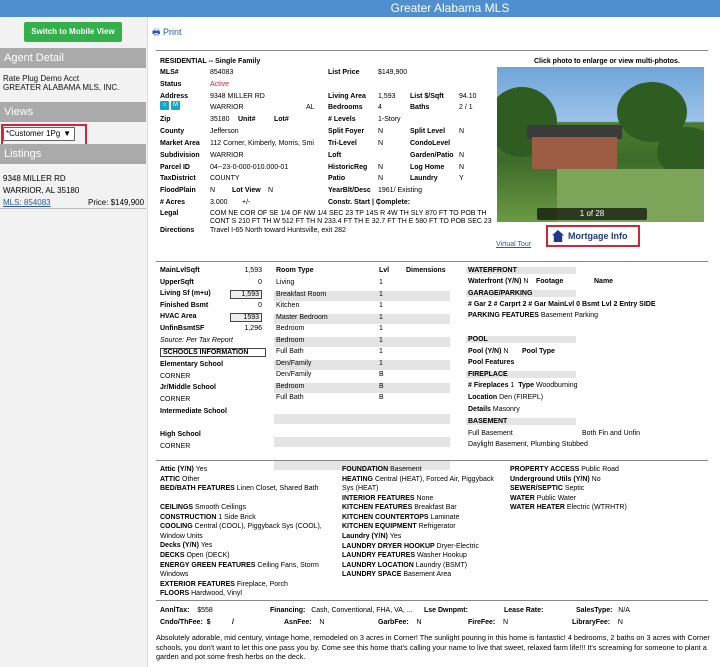 Image resolution: width=720 pixels, height=667 pixels. I want to click on top-bar: Greater Alabama MLS, so click(360, 8).